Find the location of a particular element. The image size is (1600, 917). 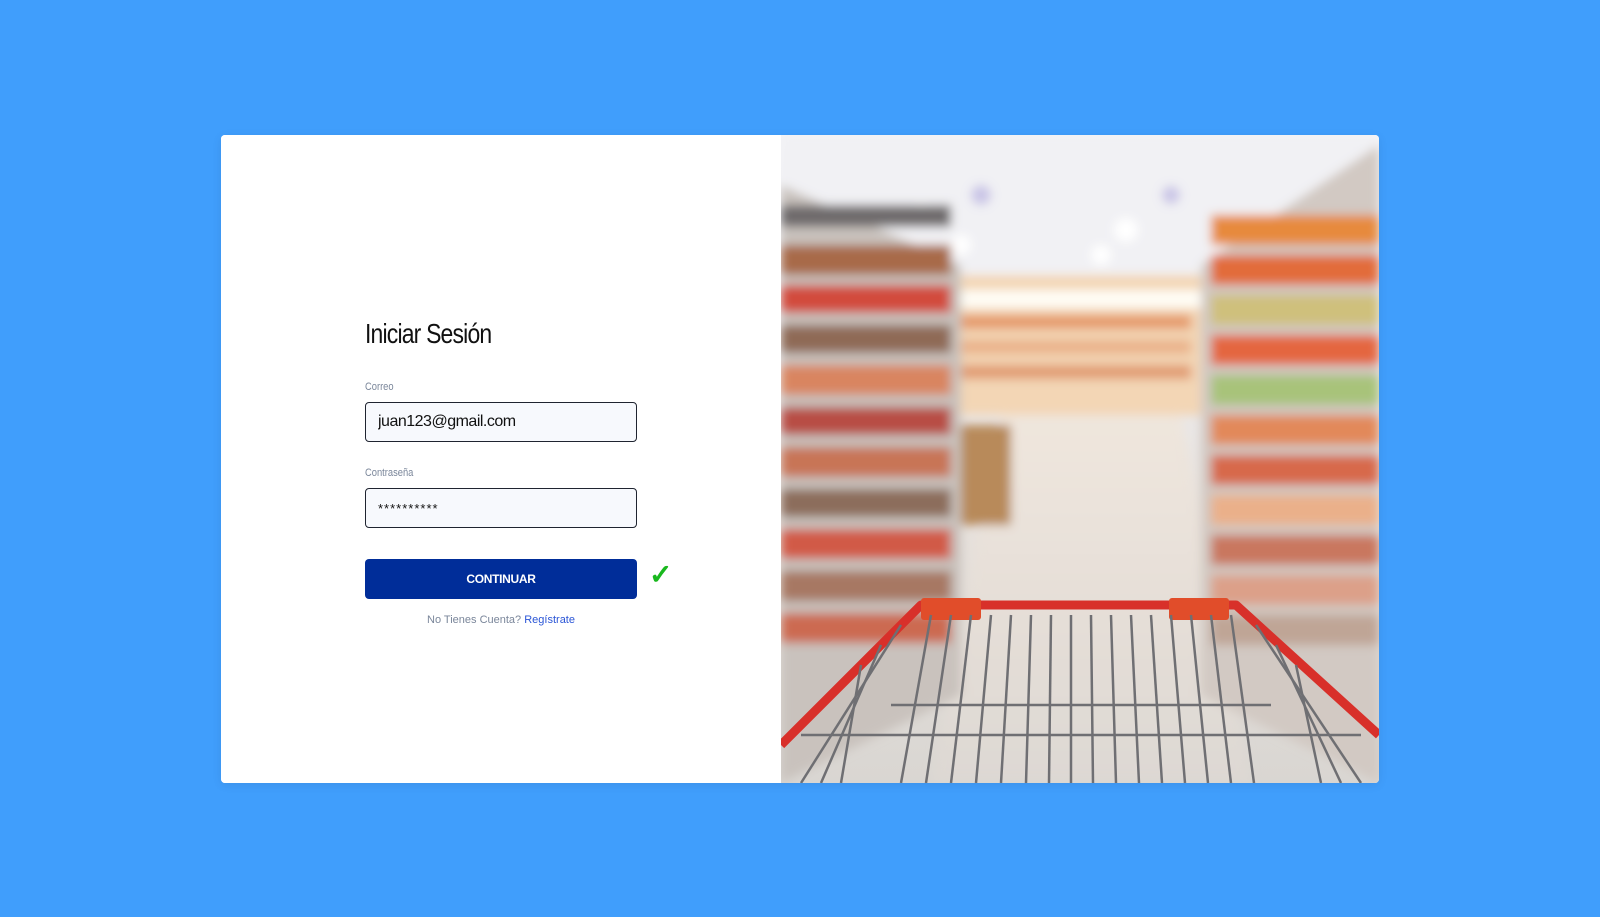

signup-prompt-text: No Tienes Cuenta? is located at coordinates (474, 620).